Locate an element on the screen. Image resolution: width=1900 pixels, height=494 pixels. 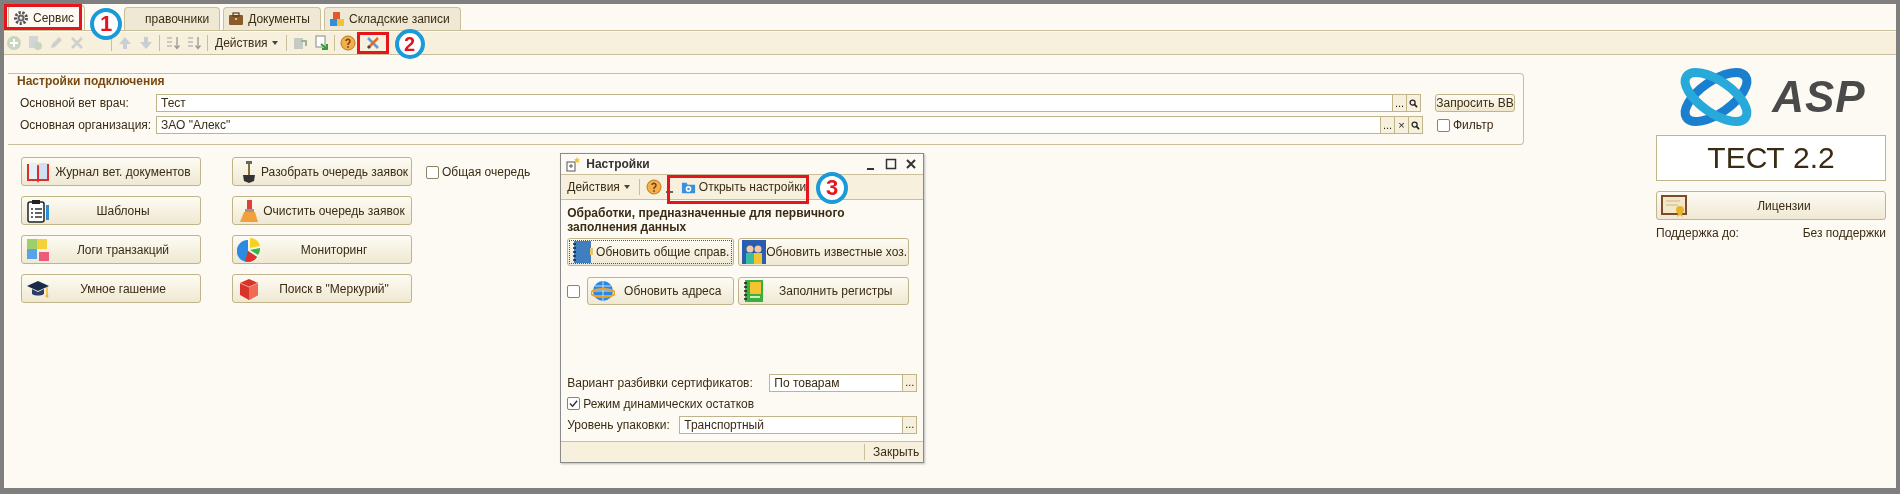
field-label: Основная организация: is located at coordinates (86, 125).